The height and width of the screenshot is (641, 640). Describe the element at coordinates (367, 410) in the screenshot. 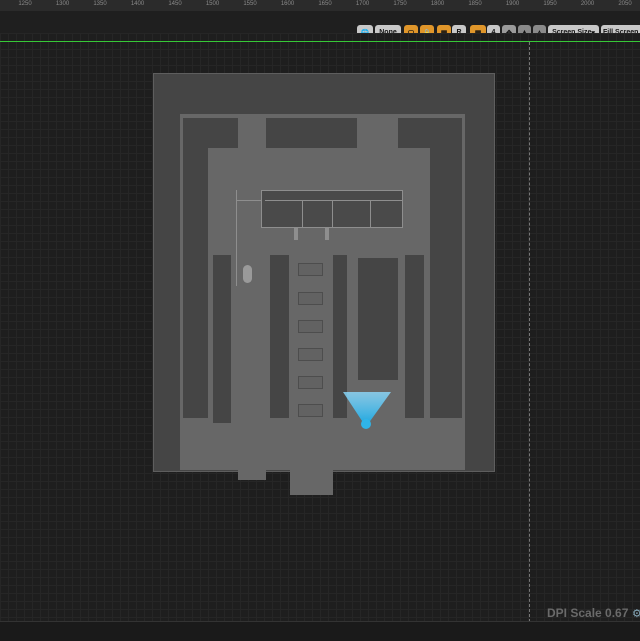

I see `player-view-cone-icon` at that location.